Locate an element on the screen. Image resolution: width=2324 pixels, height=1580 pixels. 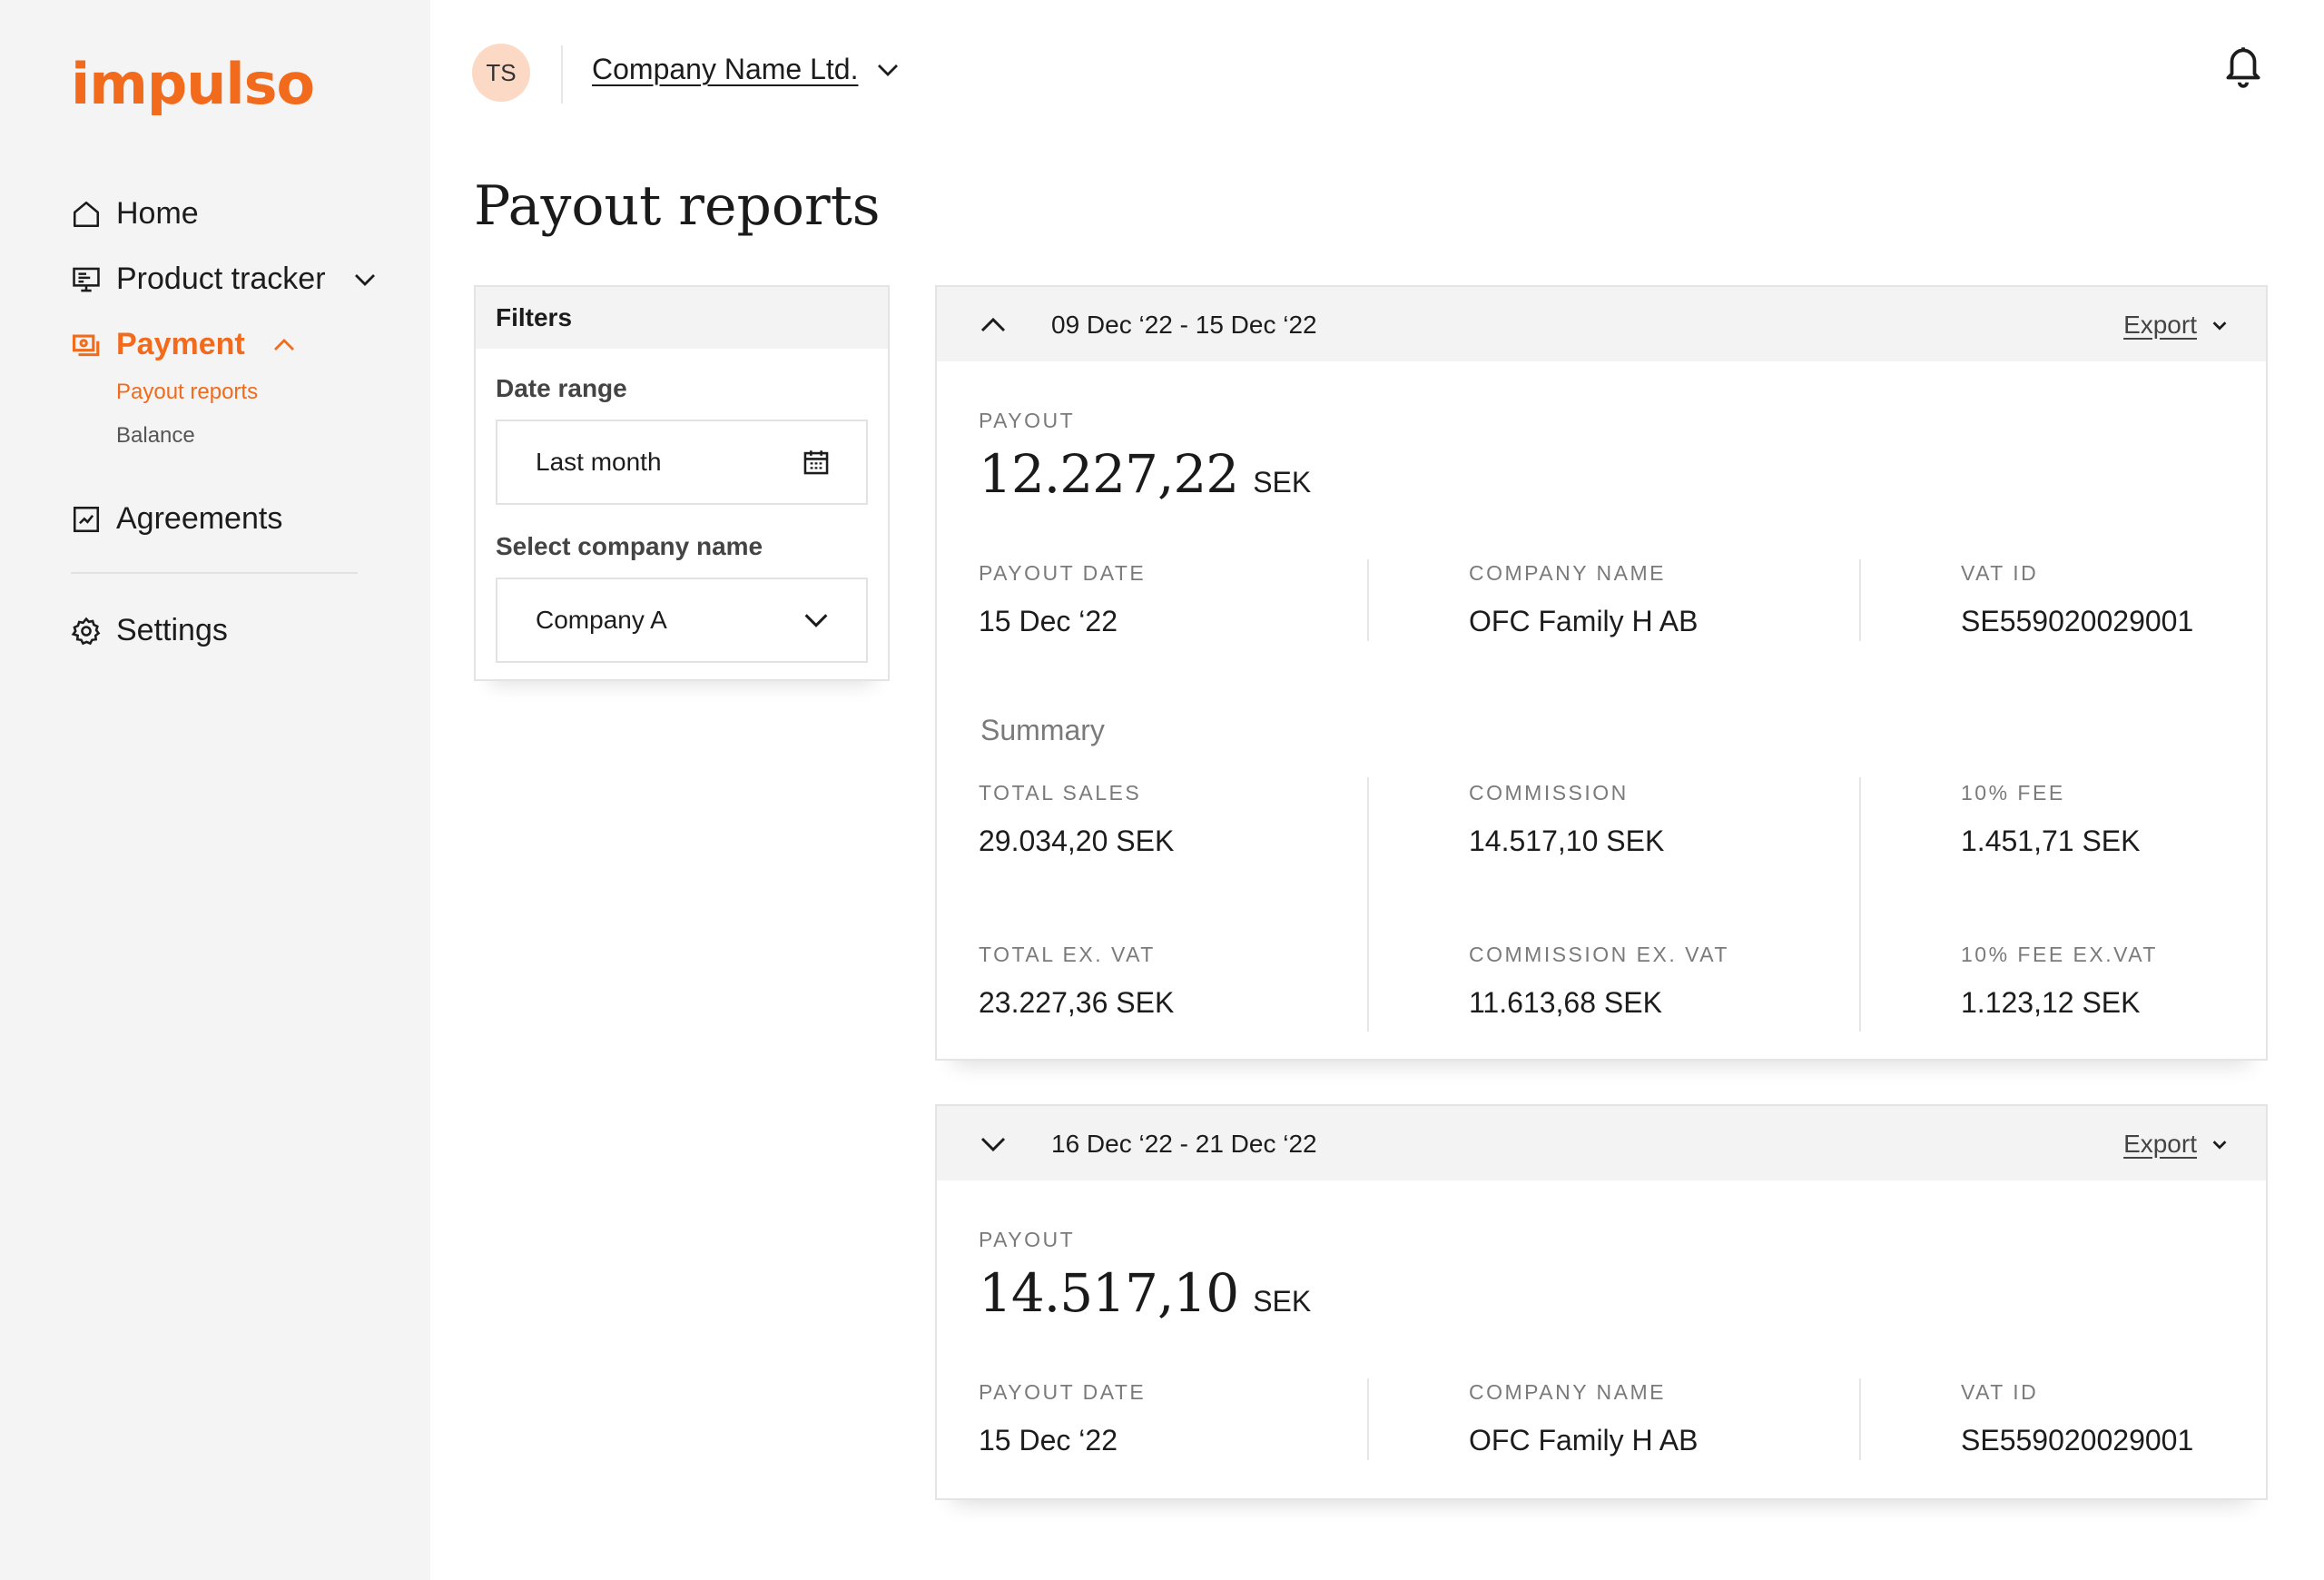
bell-icon is located at coordinates (2243, 65).